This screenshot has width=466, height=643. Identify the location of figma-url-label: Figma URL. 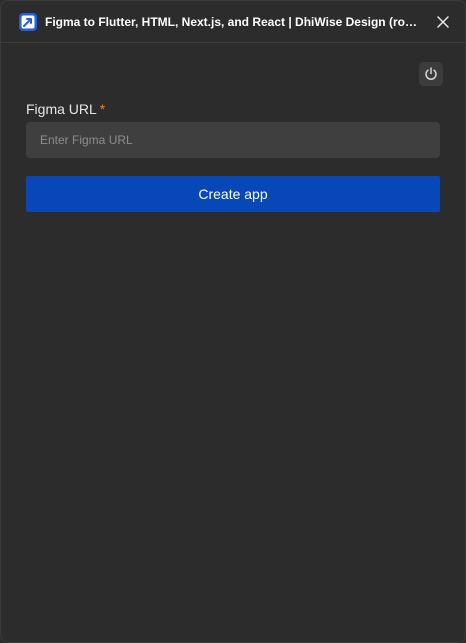
(61, 109).